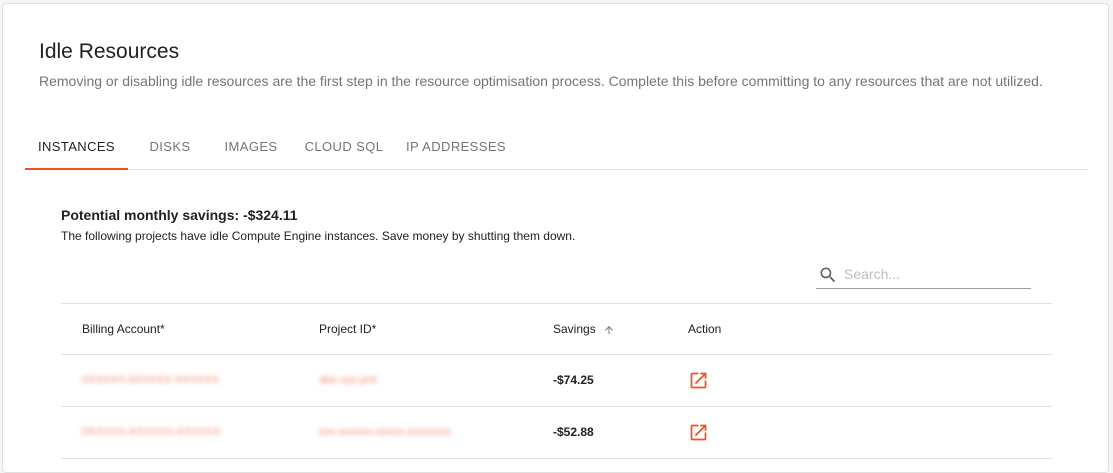 The height and width of the screenshot is (473, 1113). What do you see at coordinates (934, 274) in the screenshot?
I see `search-input` at bounding box center [934, 274].